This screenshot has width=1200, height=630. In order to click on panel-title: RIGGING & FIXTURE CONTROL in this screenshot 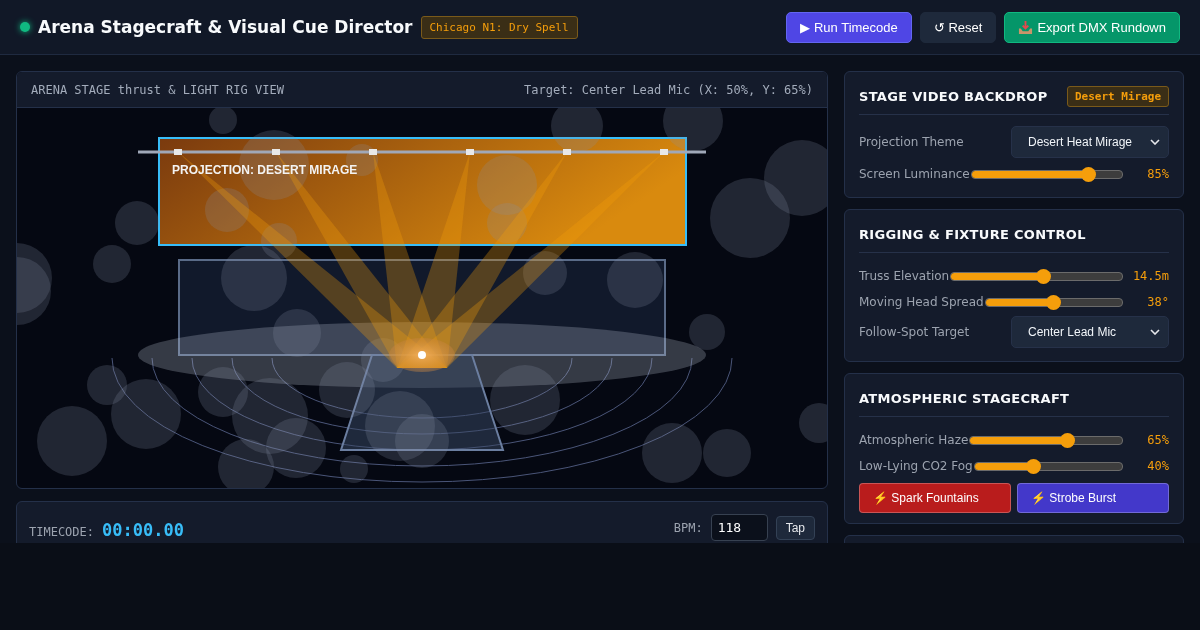, I will do `click(972, 234)`.